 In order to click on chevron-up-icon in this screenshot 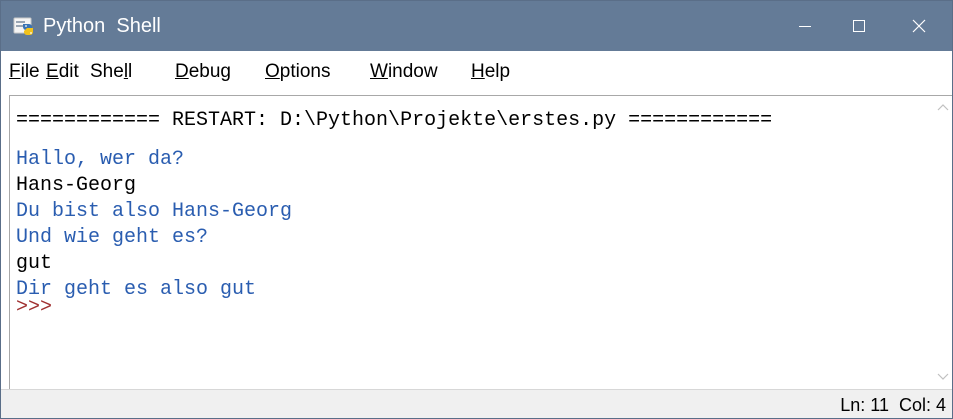, I will do `click(943, 107)`.